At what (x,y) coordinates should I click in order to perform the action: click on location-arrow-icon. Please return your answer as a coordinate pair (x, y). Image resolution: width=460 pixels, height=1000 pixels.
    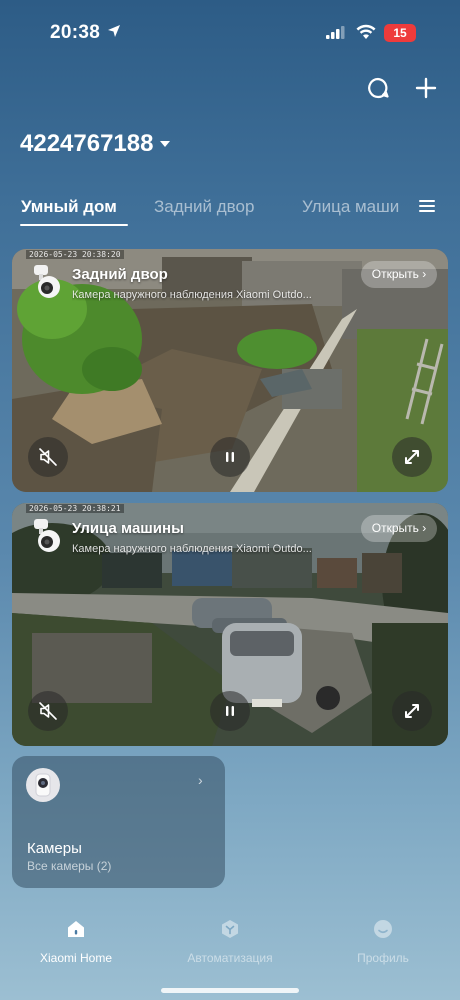
    Looking at the image, I should click on (114, 33).